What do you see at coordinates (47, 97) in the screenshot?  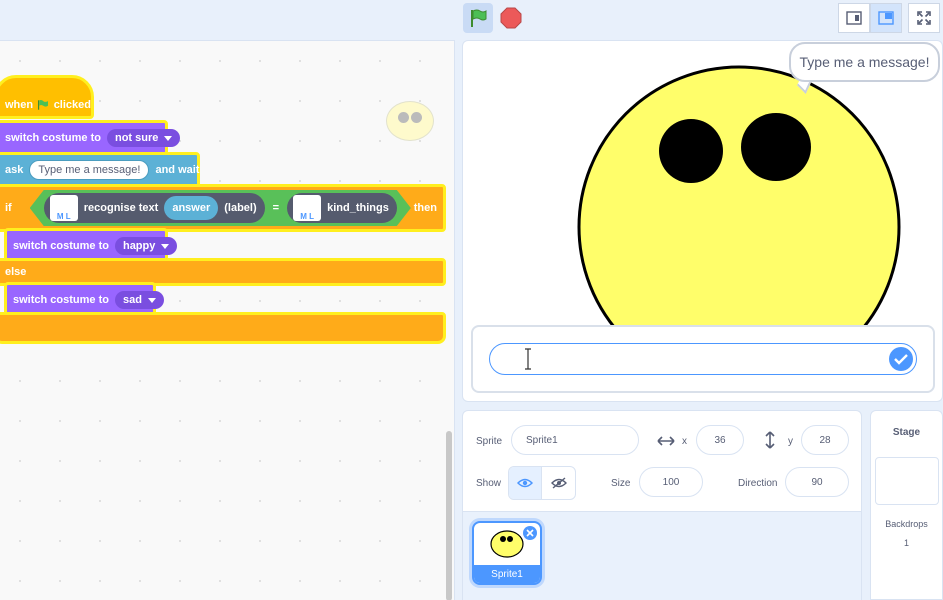 I see `when-flag-clicked-block: when clicked` at bounding box center [47, 97].